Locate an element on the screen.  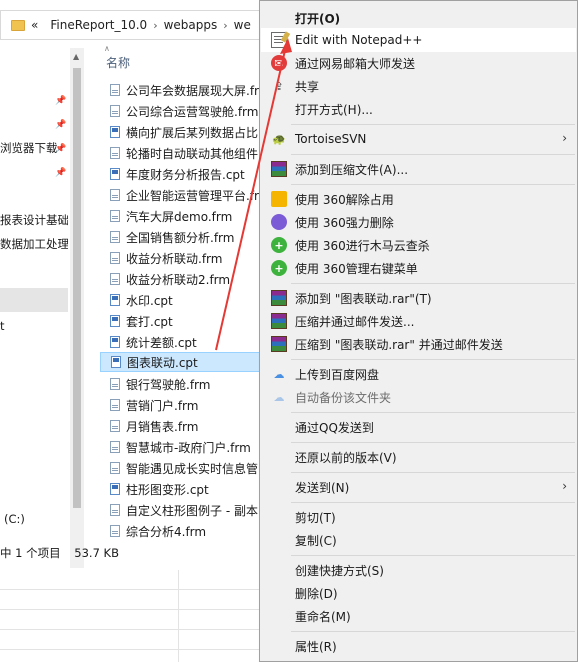
file-row: 月销售表.frm is located at coordinates (181, 426).